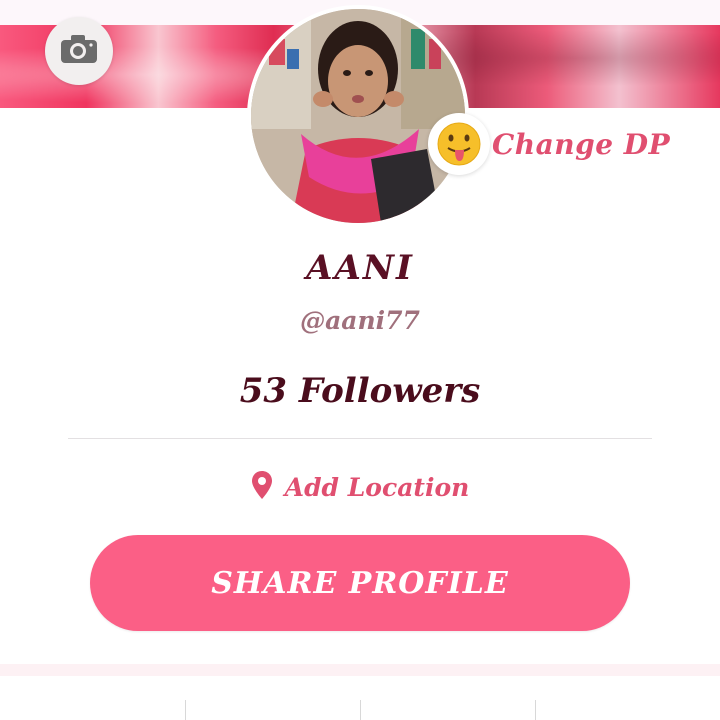 The width and height of the screenshot is (720, 720). I want to click on camera-icon, so click(79, 51).